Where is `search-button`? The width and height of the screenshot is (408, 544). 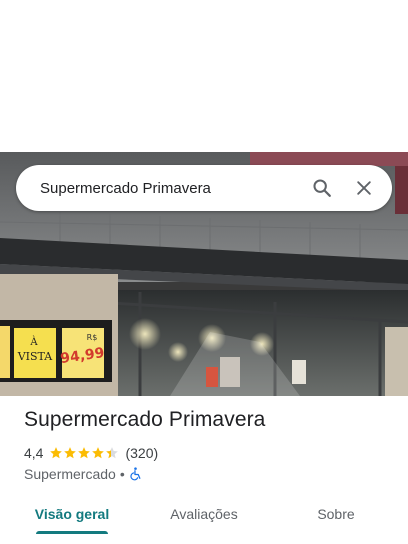 search-button is located at coordinates (322, 188).